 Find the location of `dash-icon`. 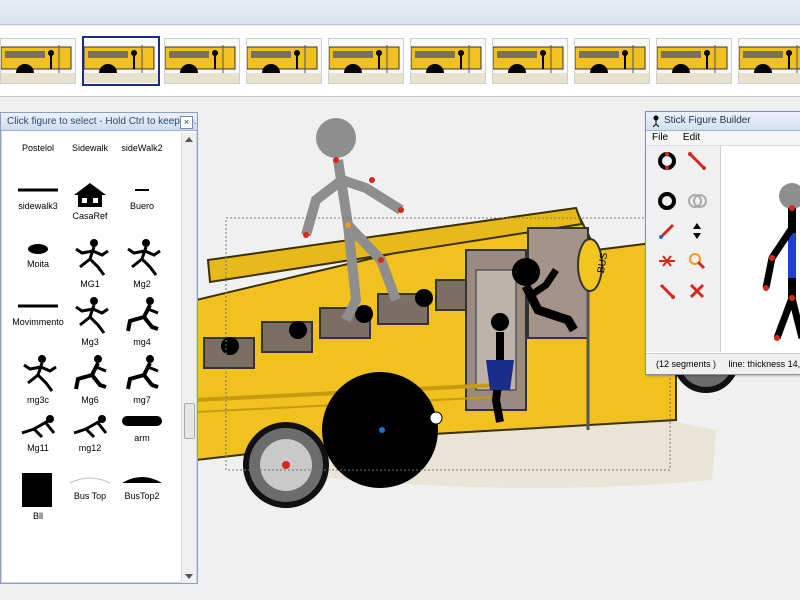

dash-icon is located at coordinates (142, 189).